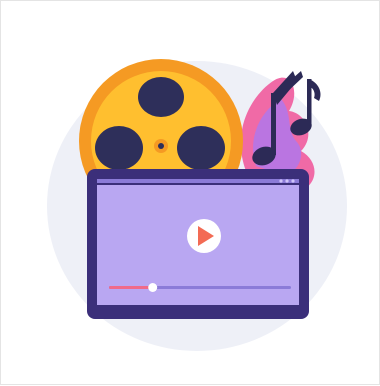 Image resolution: width=380 pixels, height=386 pixels. Describe the element at coordinates (153, 287) in the screenshot. I see `progress-knob` at that location.